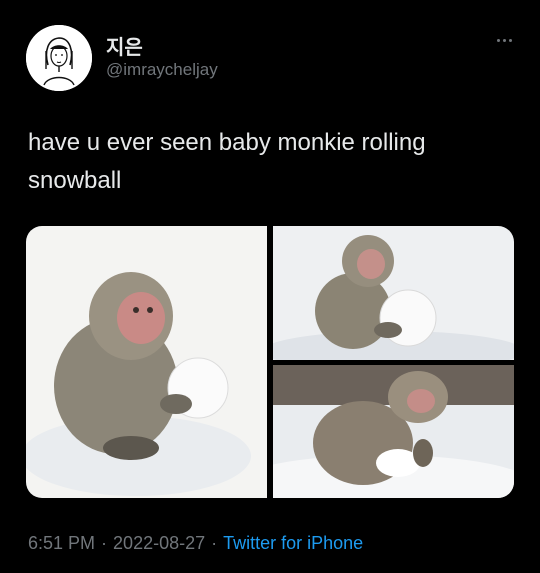 The width and height of the screenshot is (540, 573). I want to click on more-options-icon, so click(504, 40).